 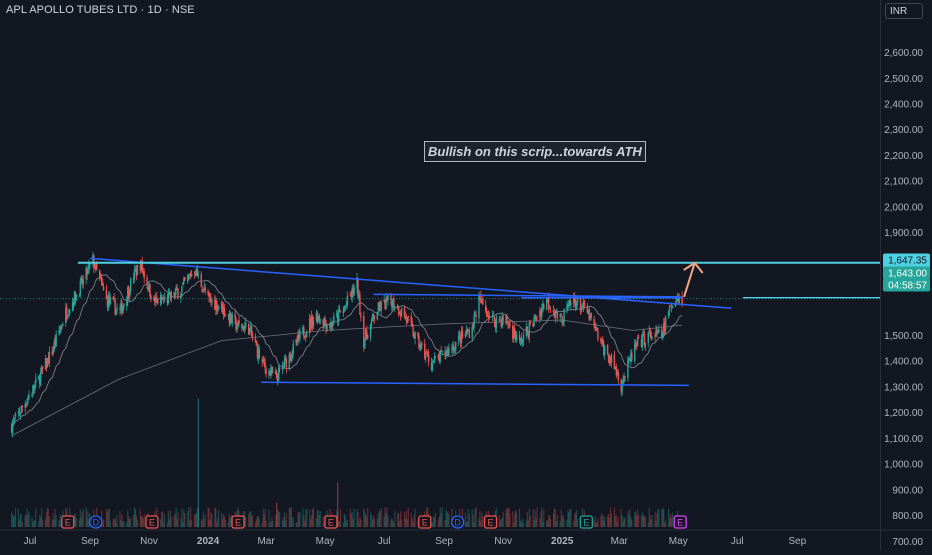 What do you see at coordinates (903, 207) in the screenshot?
I see `price-axis-tick: 2,000.00` at bounding box center [903, 207].